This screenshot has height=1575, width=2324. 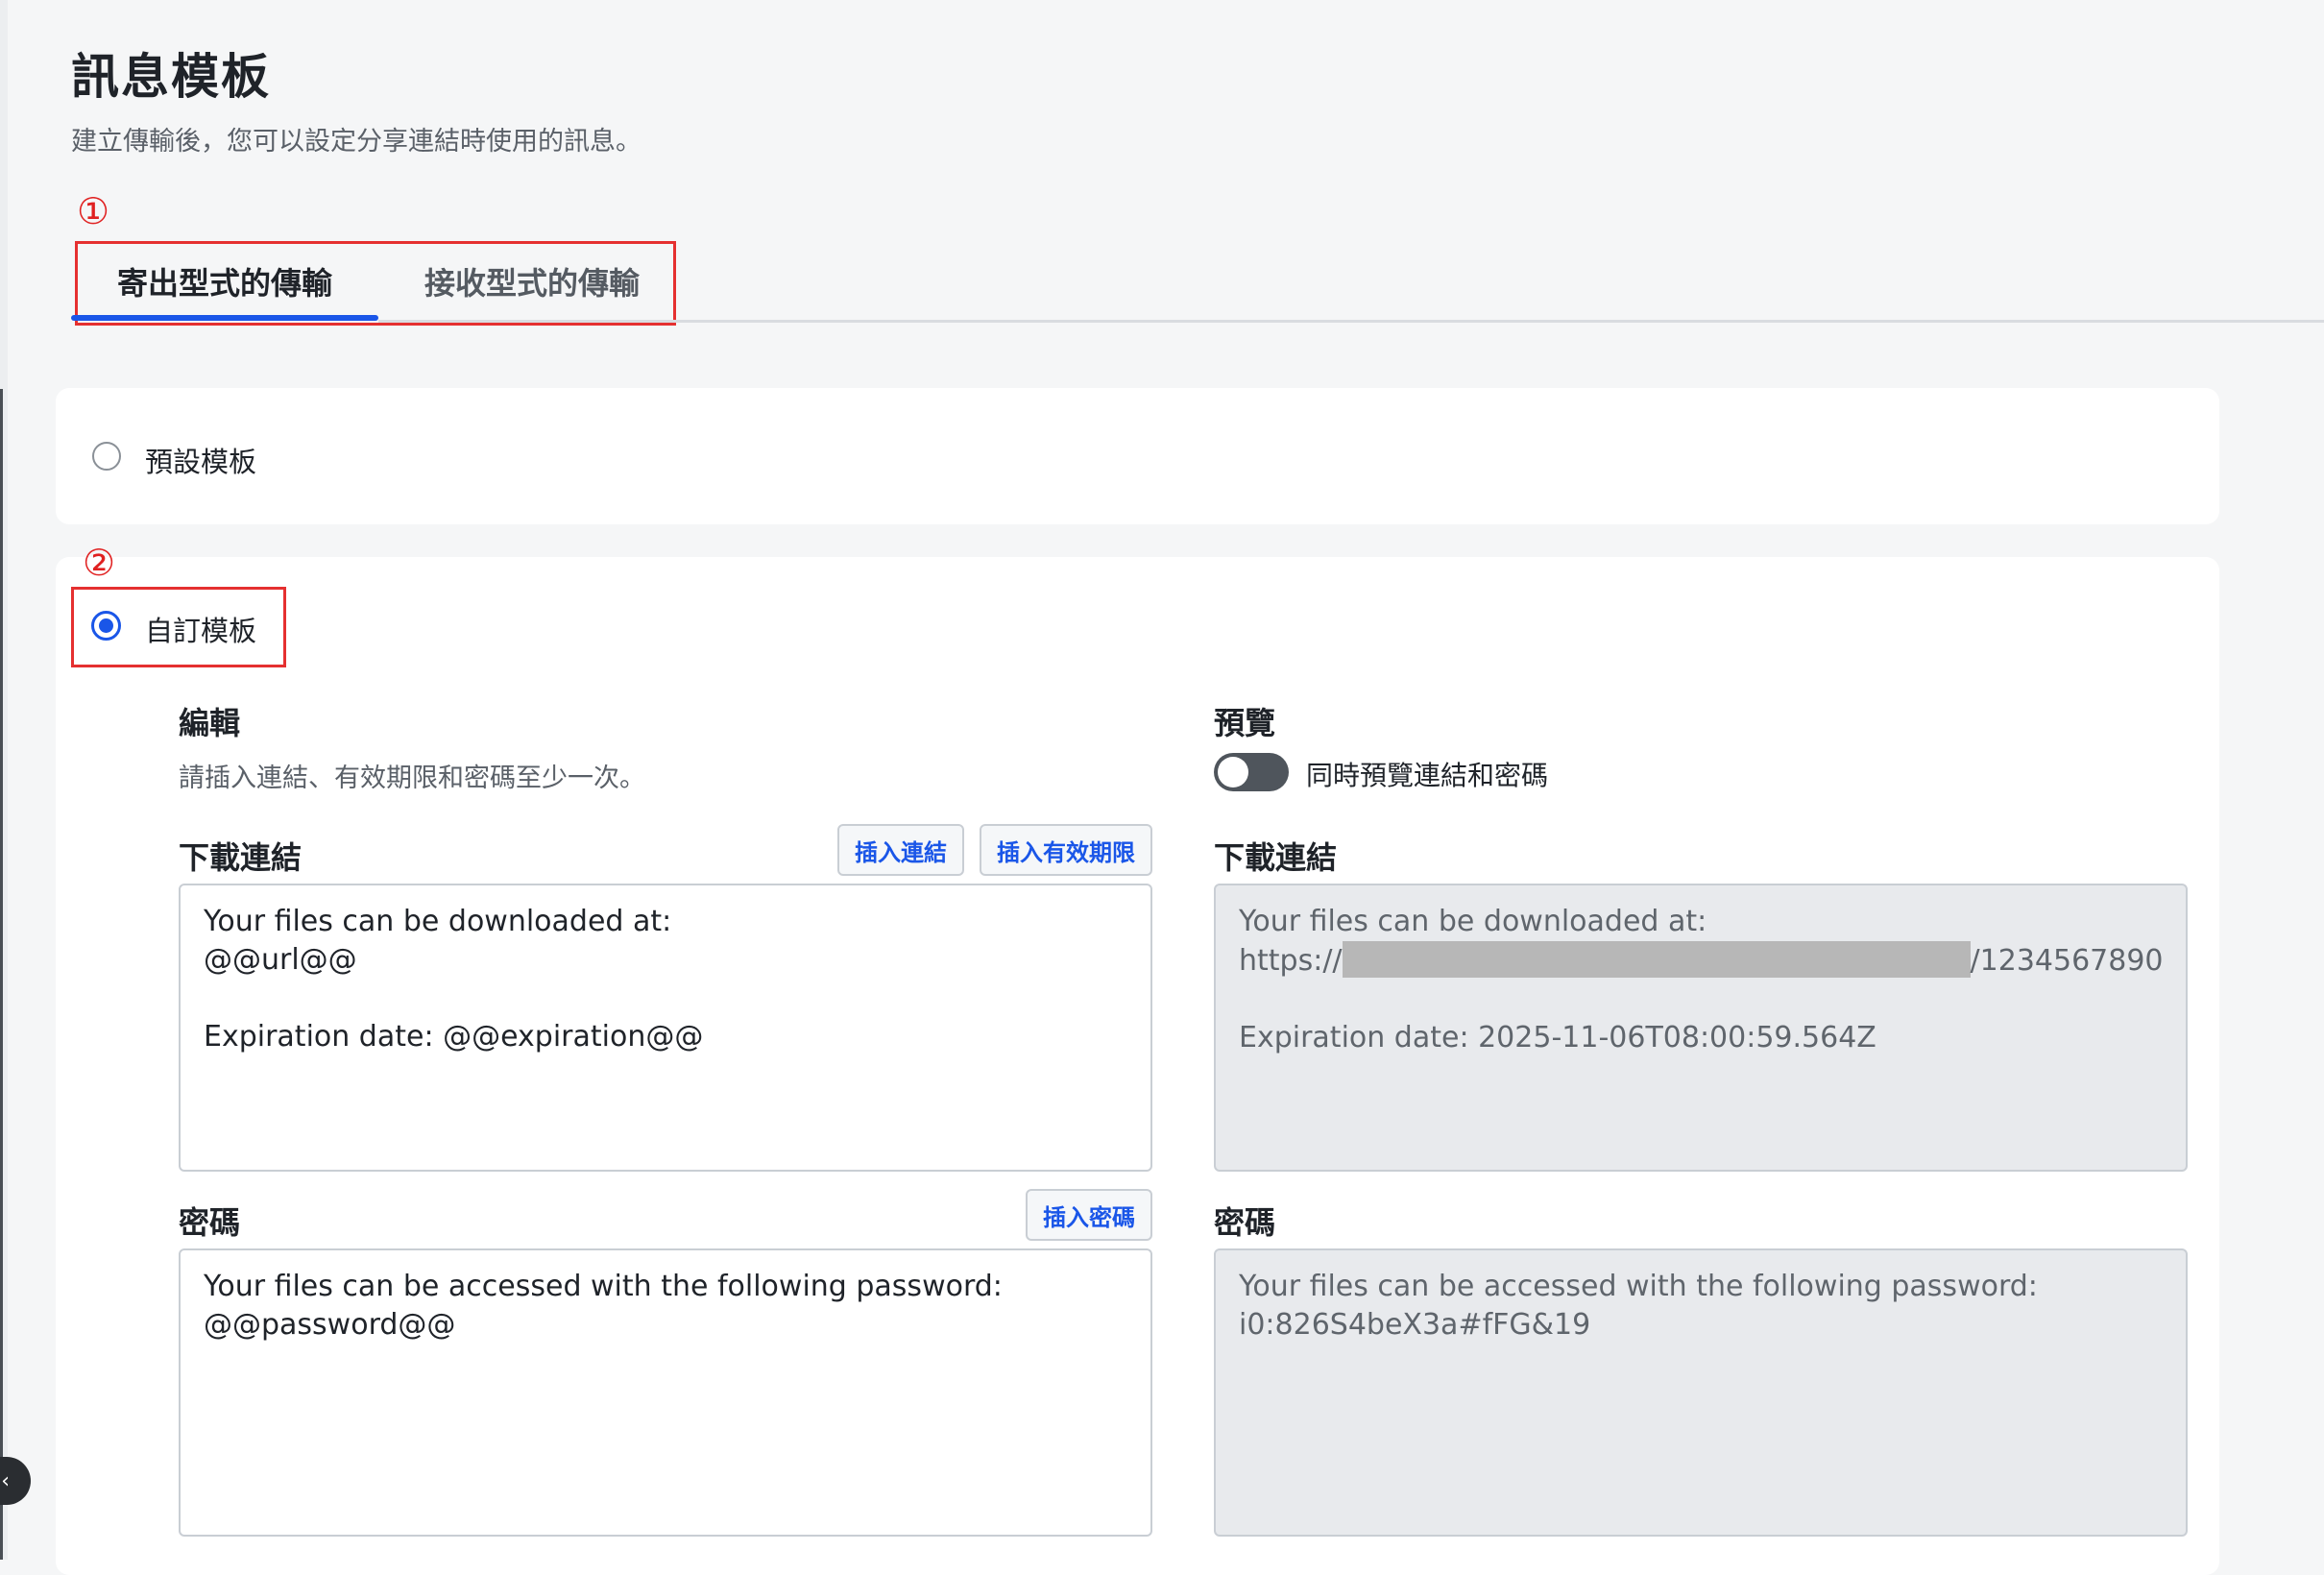 What do you see at coordinates (106, 457) in the screenshot?
I see `default-template-radio` at bounding box center [106, 457].